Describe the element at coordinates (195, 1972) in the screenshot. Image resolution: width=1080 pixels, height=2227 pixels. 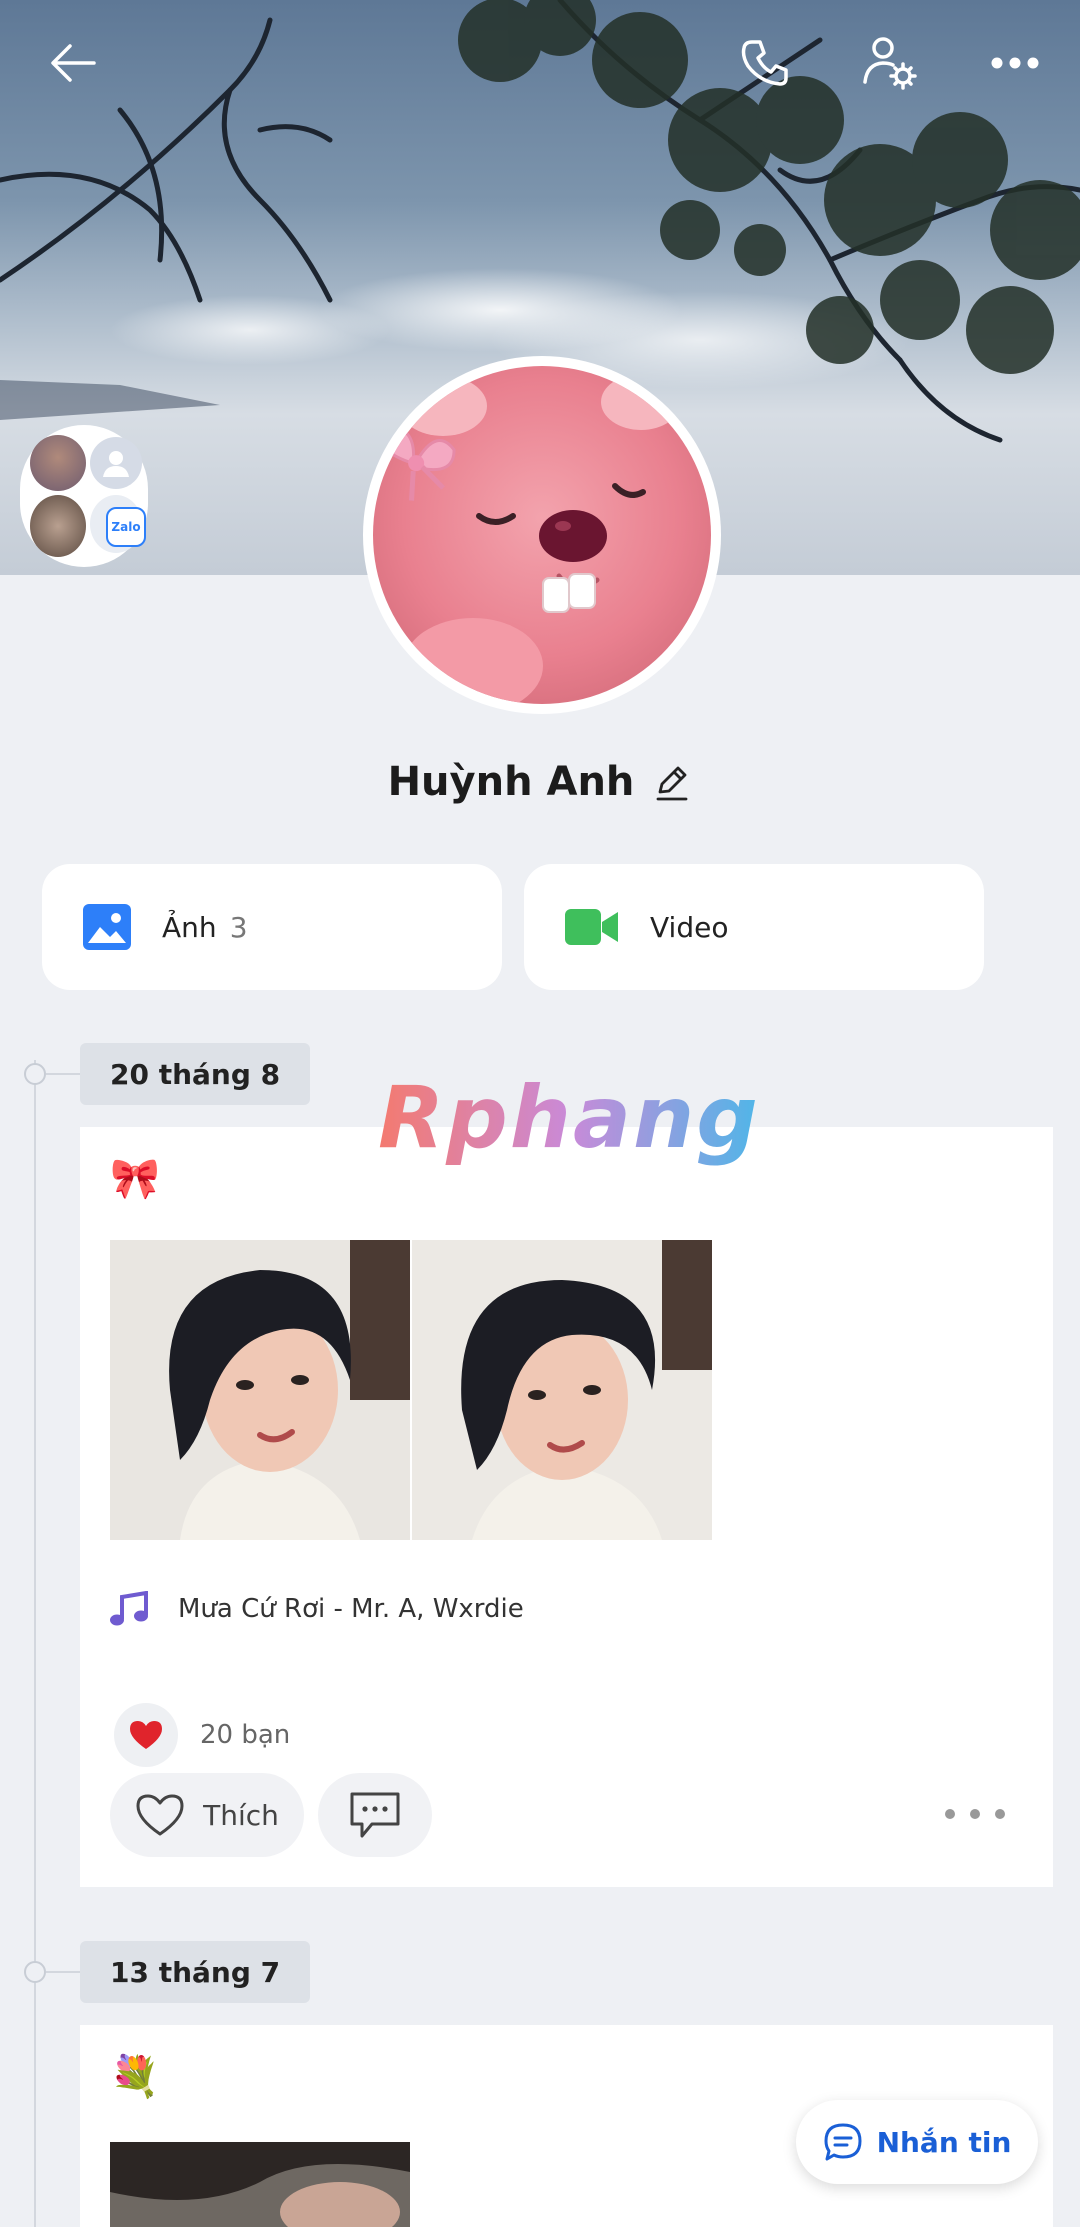
I see `post-date-chip: 13 tháng 7` at that location.